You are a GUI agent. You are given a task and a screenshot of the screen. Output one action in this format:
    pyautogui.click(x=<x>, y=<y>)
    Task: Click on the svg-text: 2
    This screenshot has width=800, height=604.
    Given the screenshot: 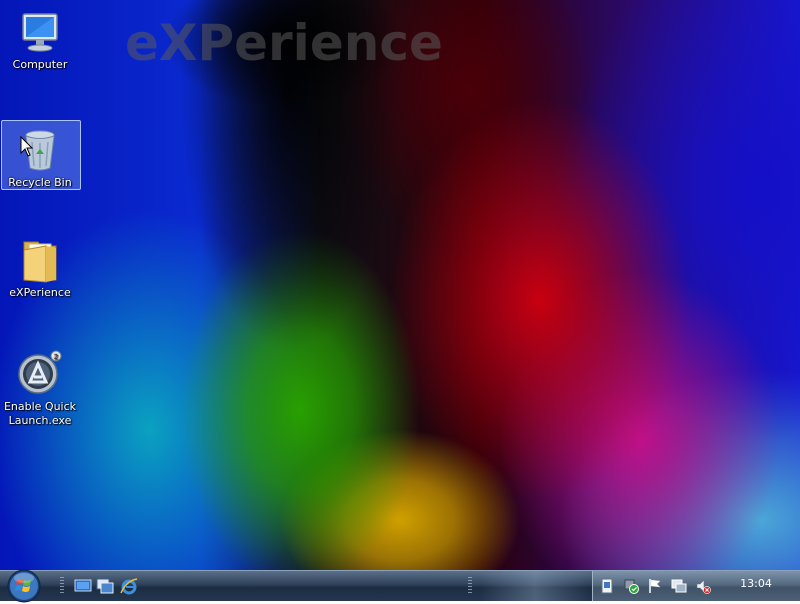 What is the action you would take?
    pyautogui.click(x=56, y=357)
    